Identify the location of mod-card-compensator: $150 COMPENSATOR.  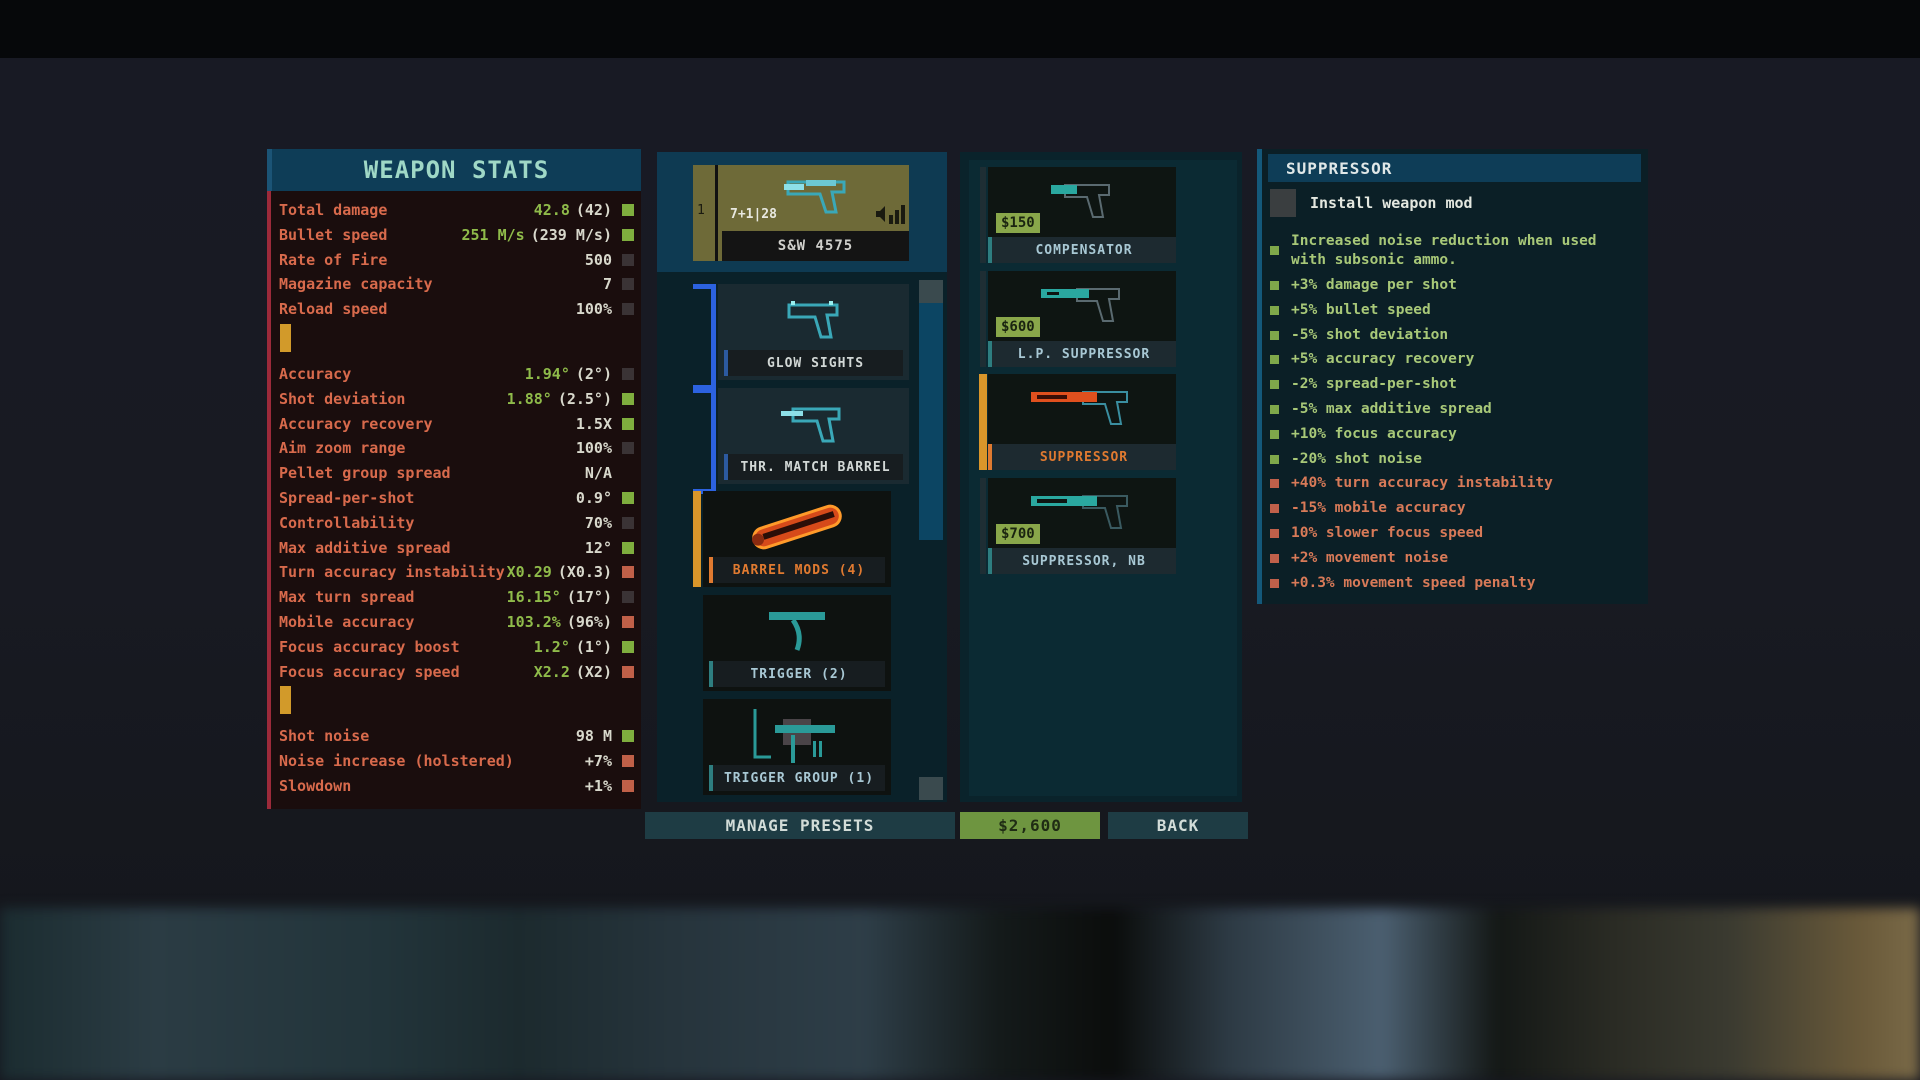
(1078, 215).